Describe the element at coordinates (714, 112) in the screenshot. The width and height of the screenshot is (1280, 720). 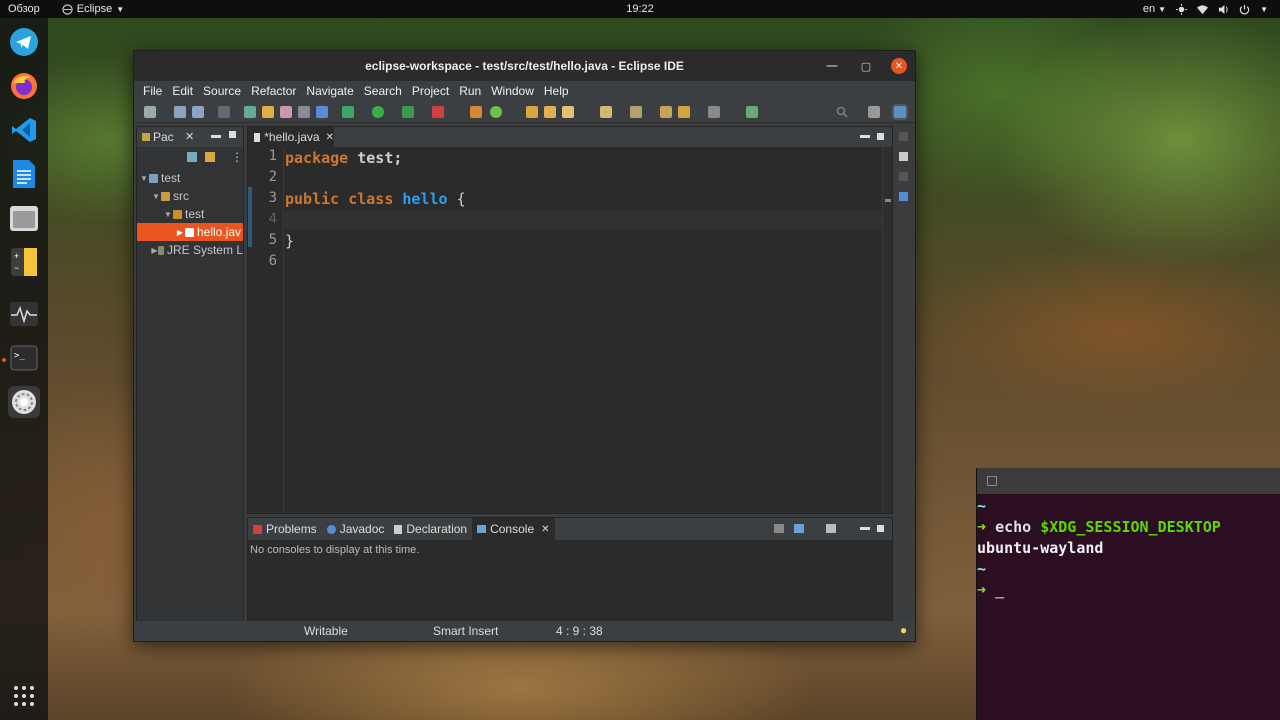
I see `forward-icon` at that location.